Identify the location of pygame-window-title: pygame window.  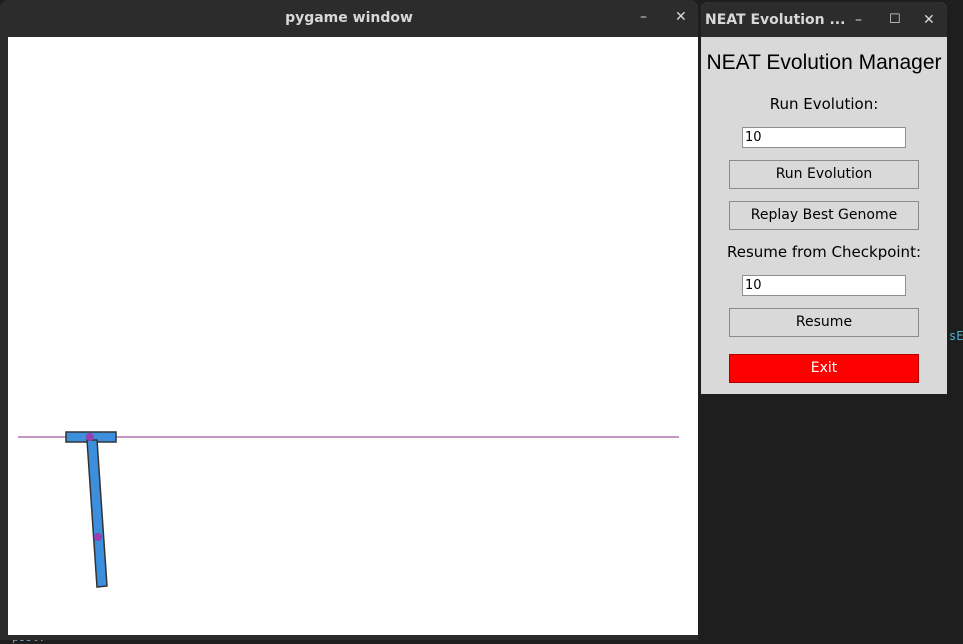
(349, 18).